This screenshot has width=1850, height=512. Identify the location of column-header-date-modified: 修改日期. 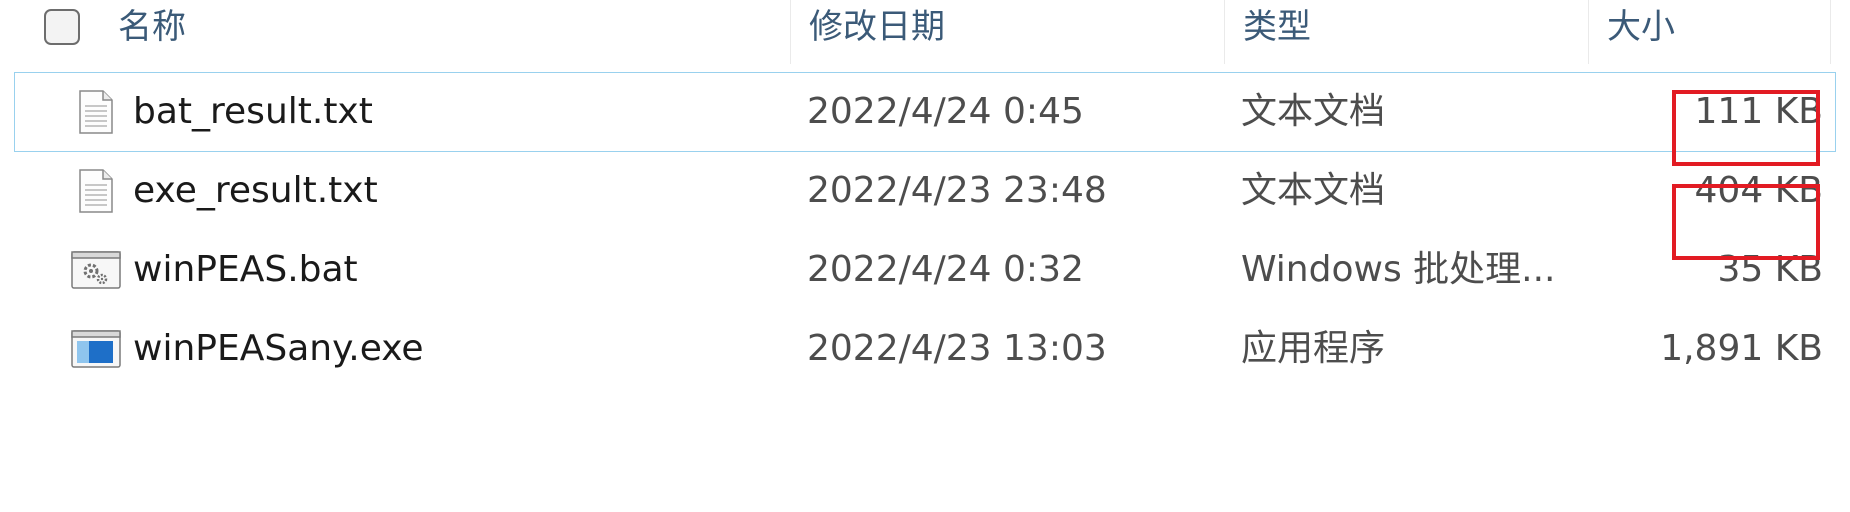
(1007, 32).